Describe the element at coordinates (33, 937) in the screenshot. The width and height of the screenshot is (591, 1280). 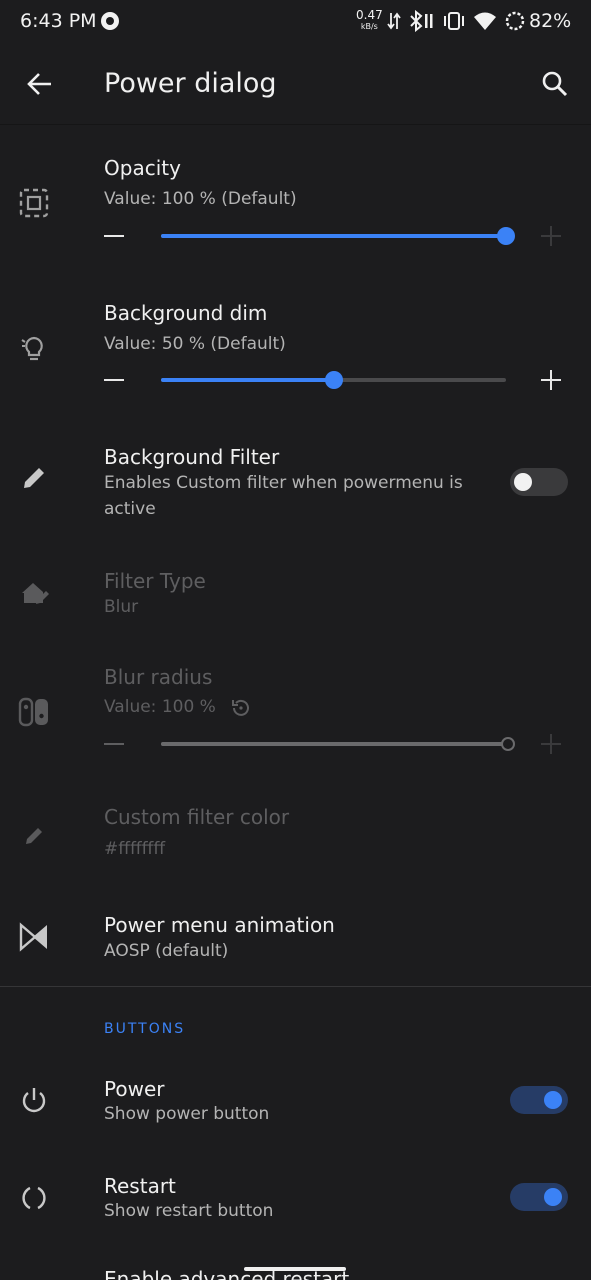
I see `animation-icon` at that location.